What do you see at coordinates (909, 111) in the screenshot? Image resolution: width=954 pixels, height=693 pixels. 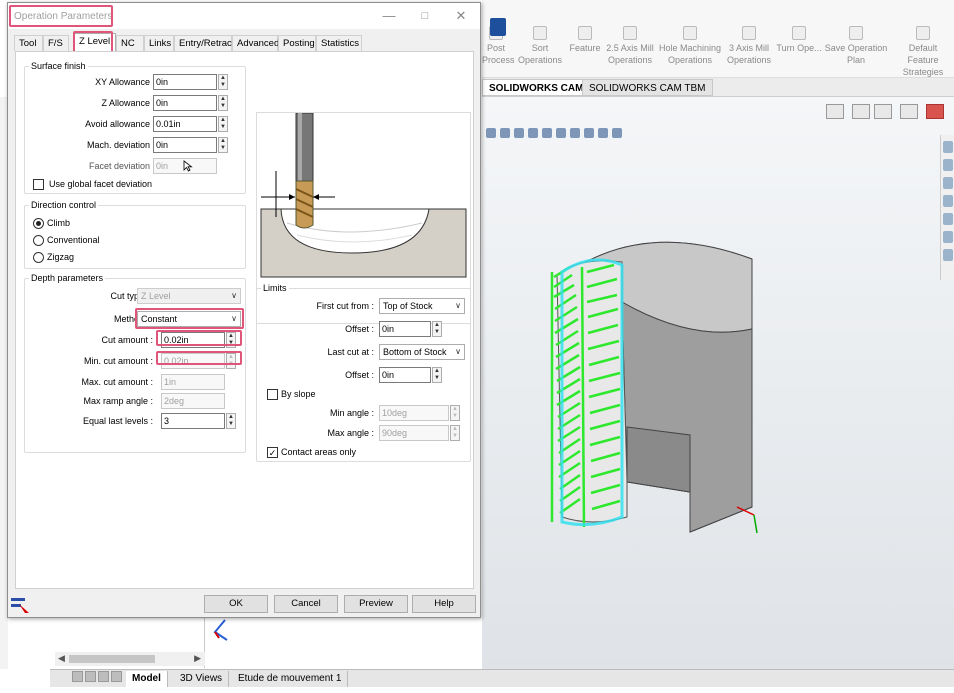 I see `maximize-icon` at bounding box center [909, 111].